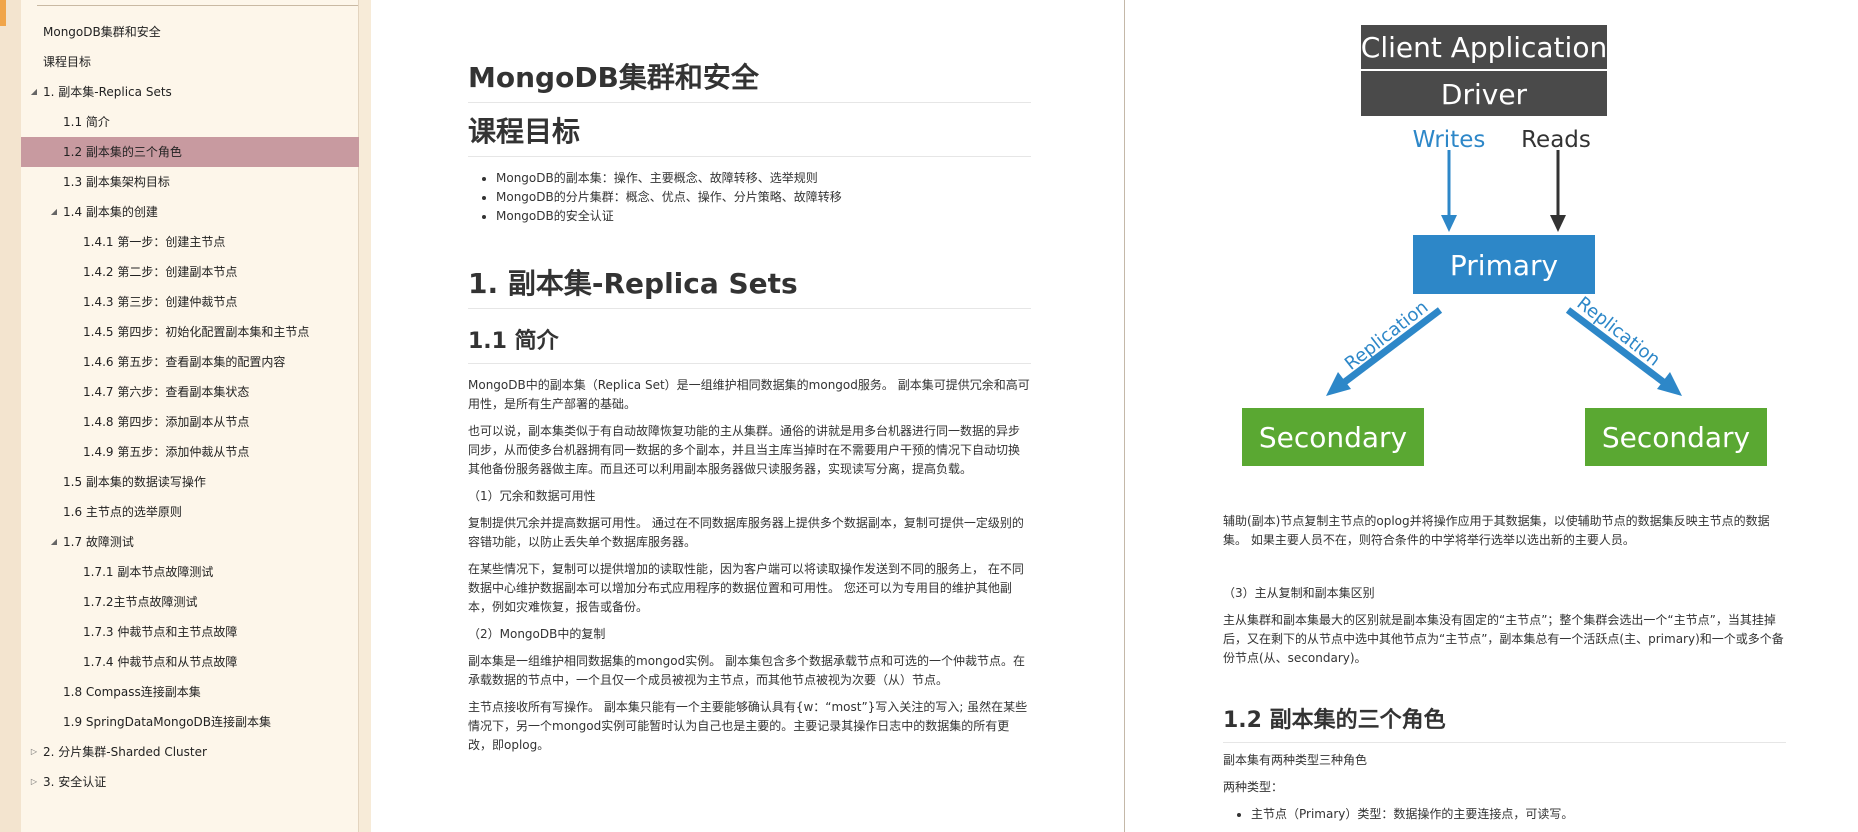 This screenshot has width=1858, height=832. What do you see at coordinates (190, 152) in the screenshot?
I see `toc-item: 1.2 副本集的三个角色` at bounding box center [190, 152].